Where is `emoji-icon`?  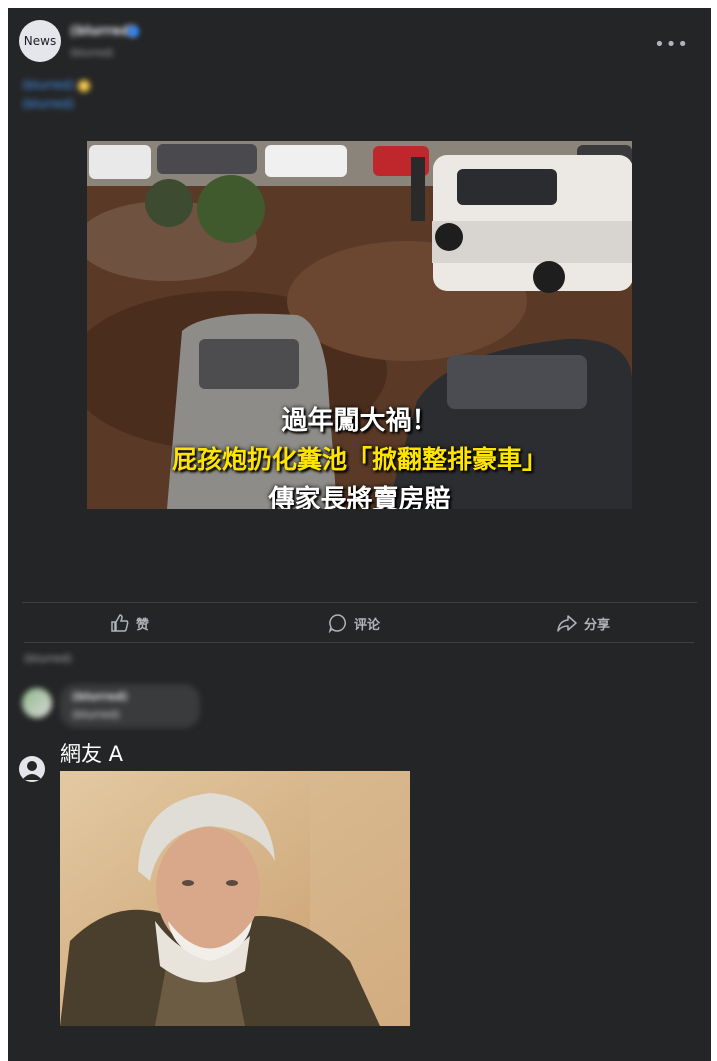
emoji-icon is located at coordinates (84, 85).